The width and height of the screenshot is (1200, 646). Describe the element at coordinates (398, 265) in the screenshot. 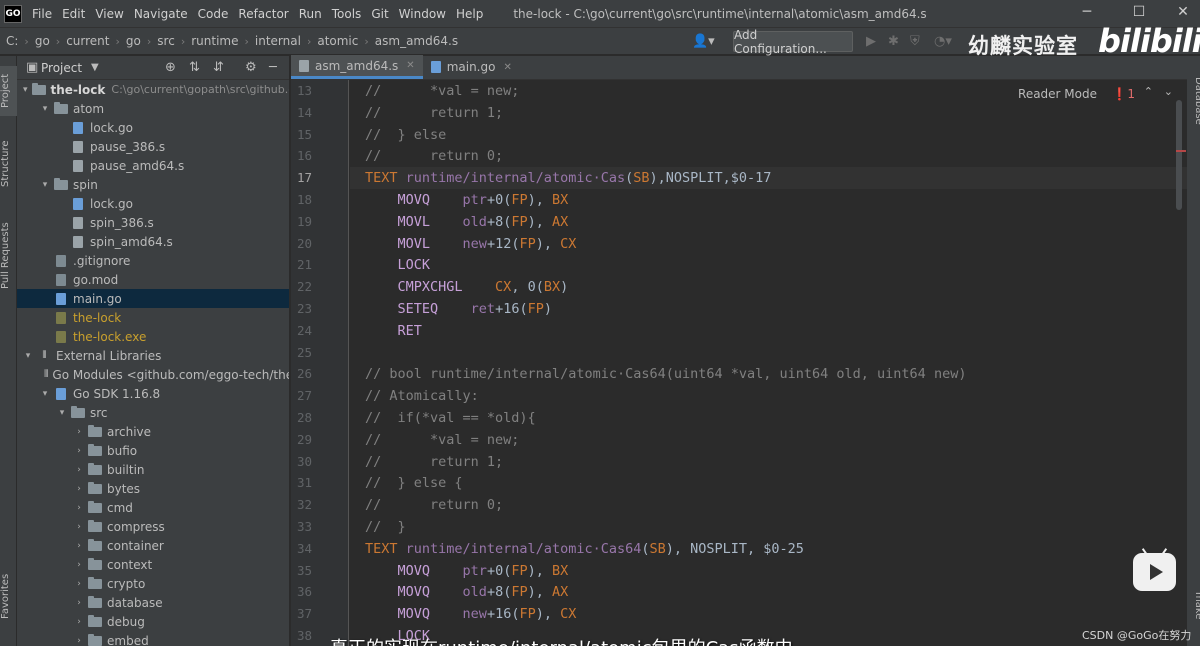

I see `code-line: LOCK` at that location.